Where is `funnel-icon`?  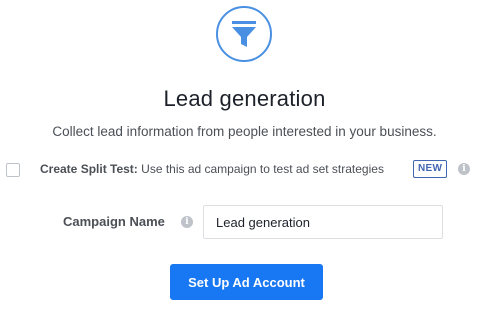 funnel-icon is located at coordinates (244, 34).